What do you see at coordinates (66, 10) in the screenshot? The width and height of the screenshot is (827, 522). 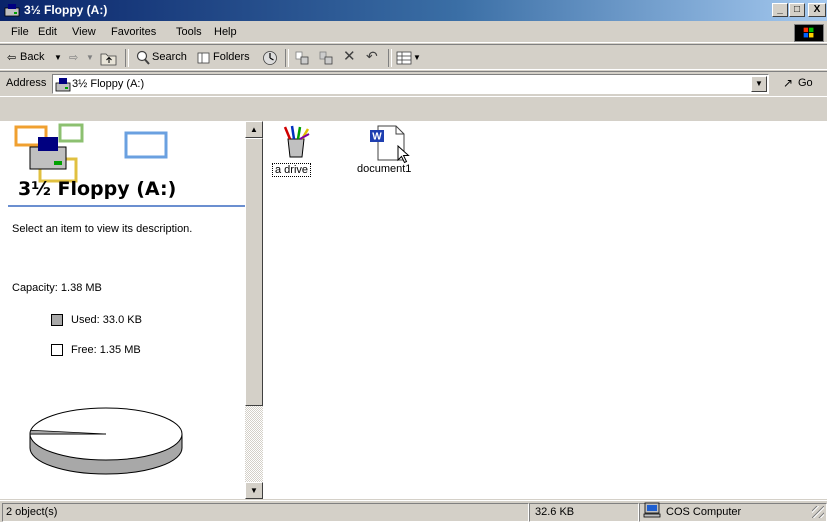 I see `window-title: 3½ Floppy (A:)` at bounding box center [66, 10].